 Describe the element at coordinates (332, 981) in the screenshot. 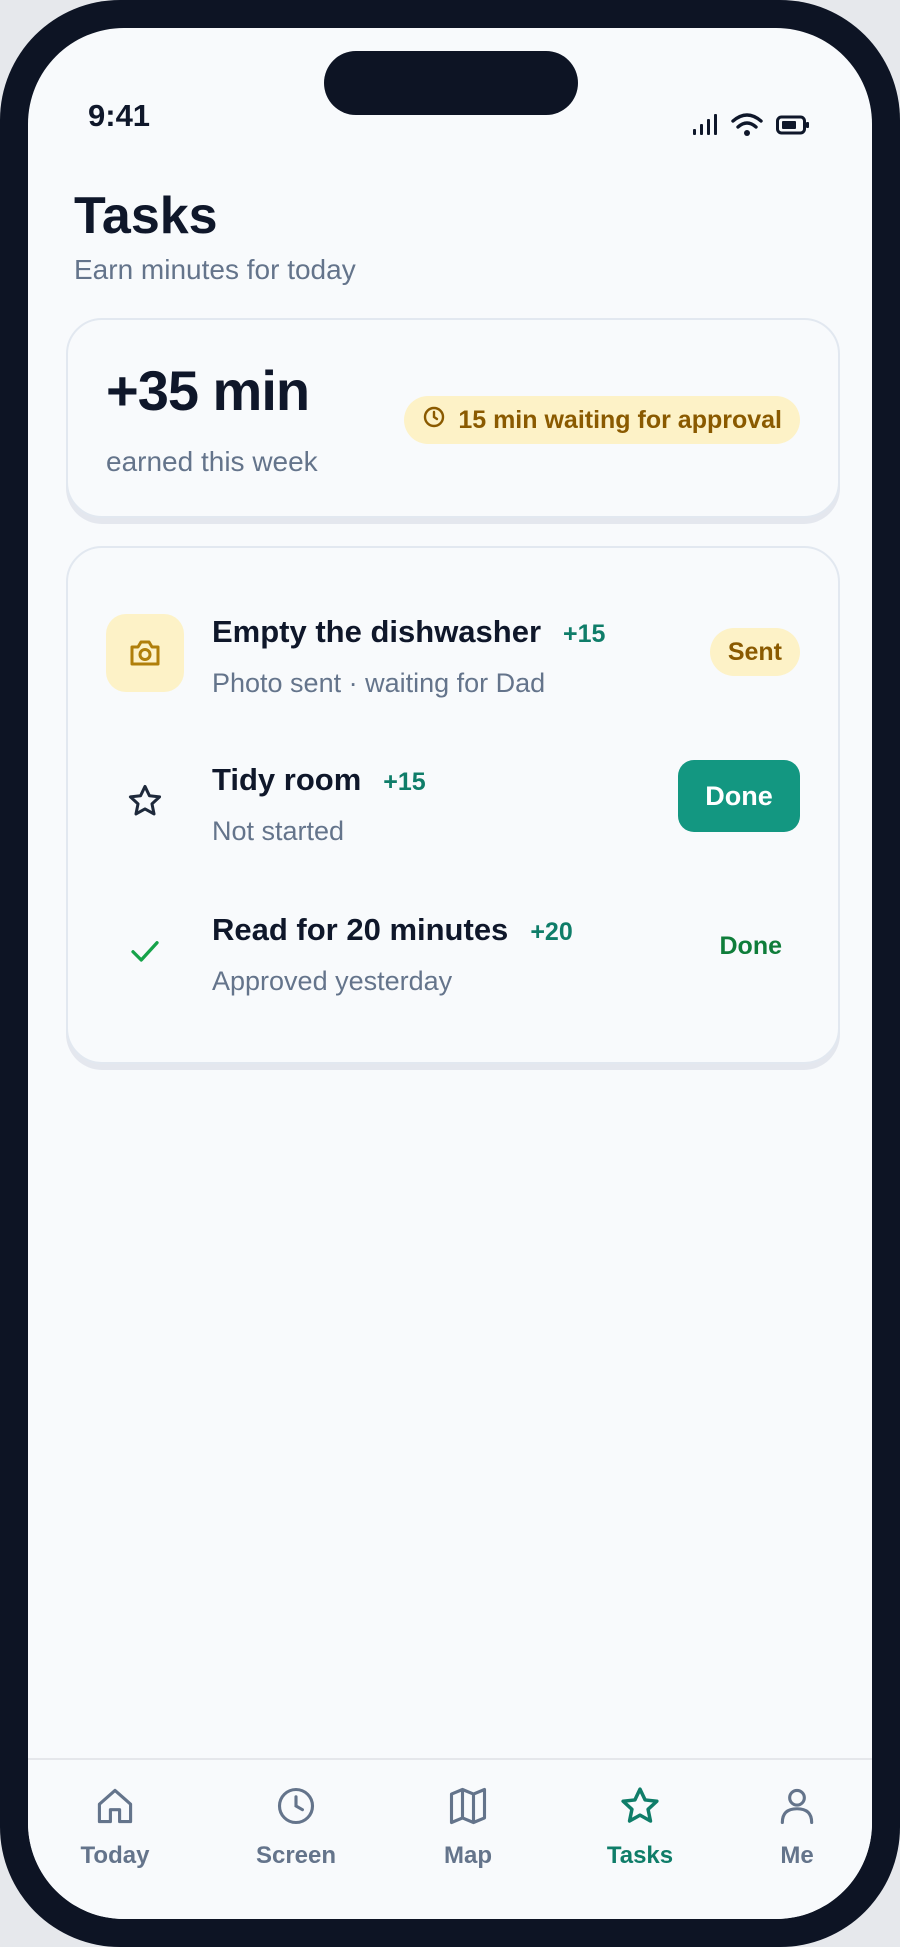

I see `task-status: Approved yesterday` at that location.